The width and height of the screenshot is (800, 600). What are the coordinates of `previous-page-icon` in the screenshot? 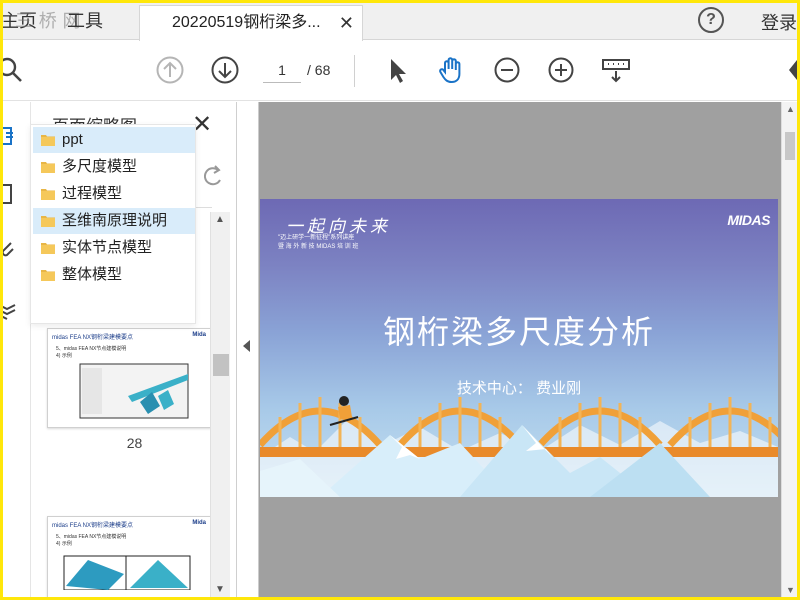 It's located at (170, 70).